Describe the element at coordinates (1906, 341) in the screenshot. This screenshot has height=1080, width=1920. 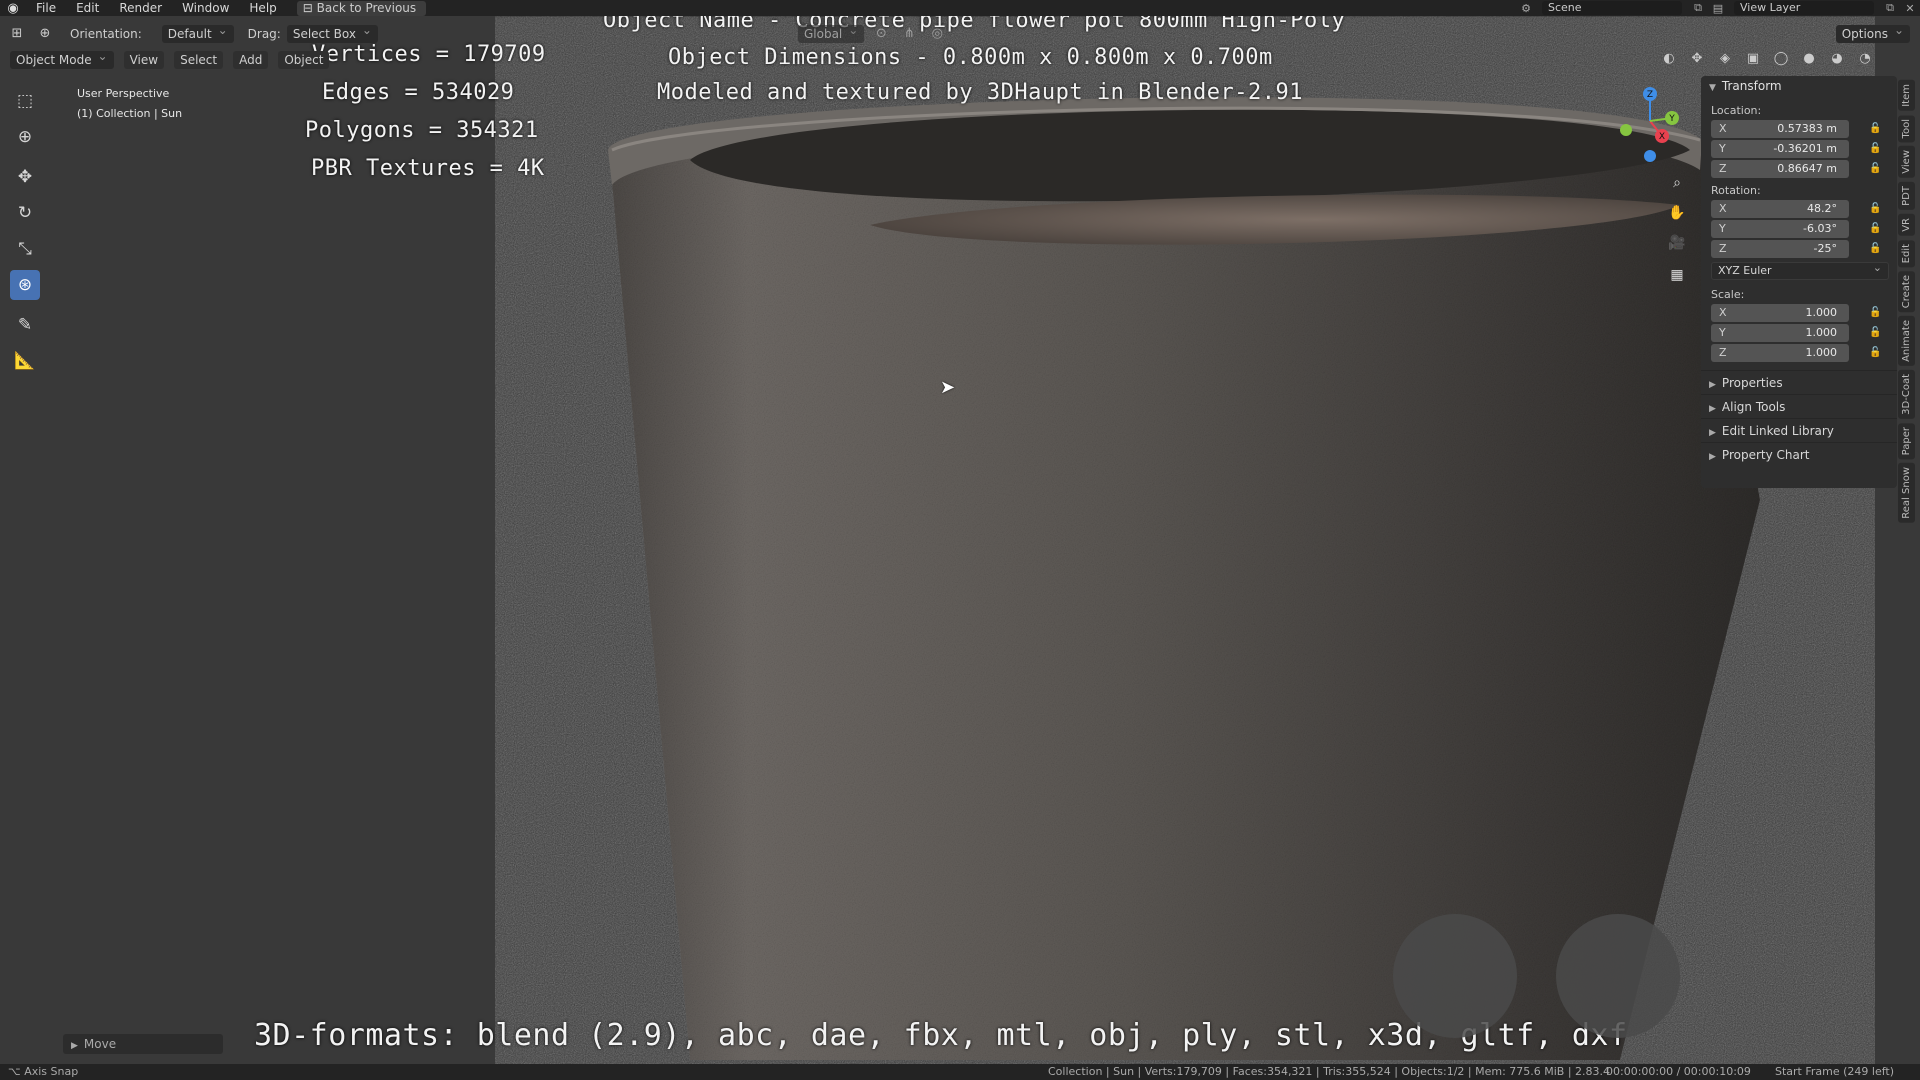
I see `tab-animate: Animate` at that location.